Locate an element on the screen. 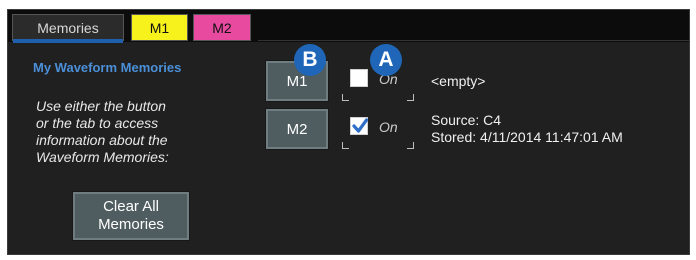 Image resolution: width=696 pixels, height=260 pixels. help-line: Use either the button is located at coordinates (101, 106).